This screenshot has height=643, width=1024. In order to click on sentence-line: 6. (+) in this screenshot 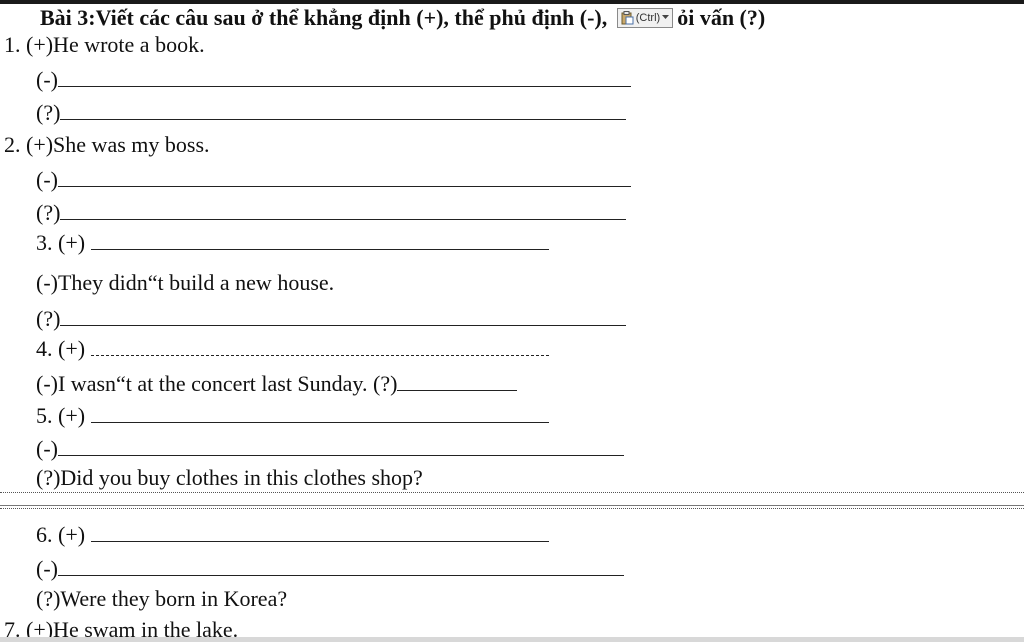, I will do `click(292, 534)`.